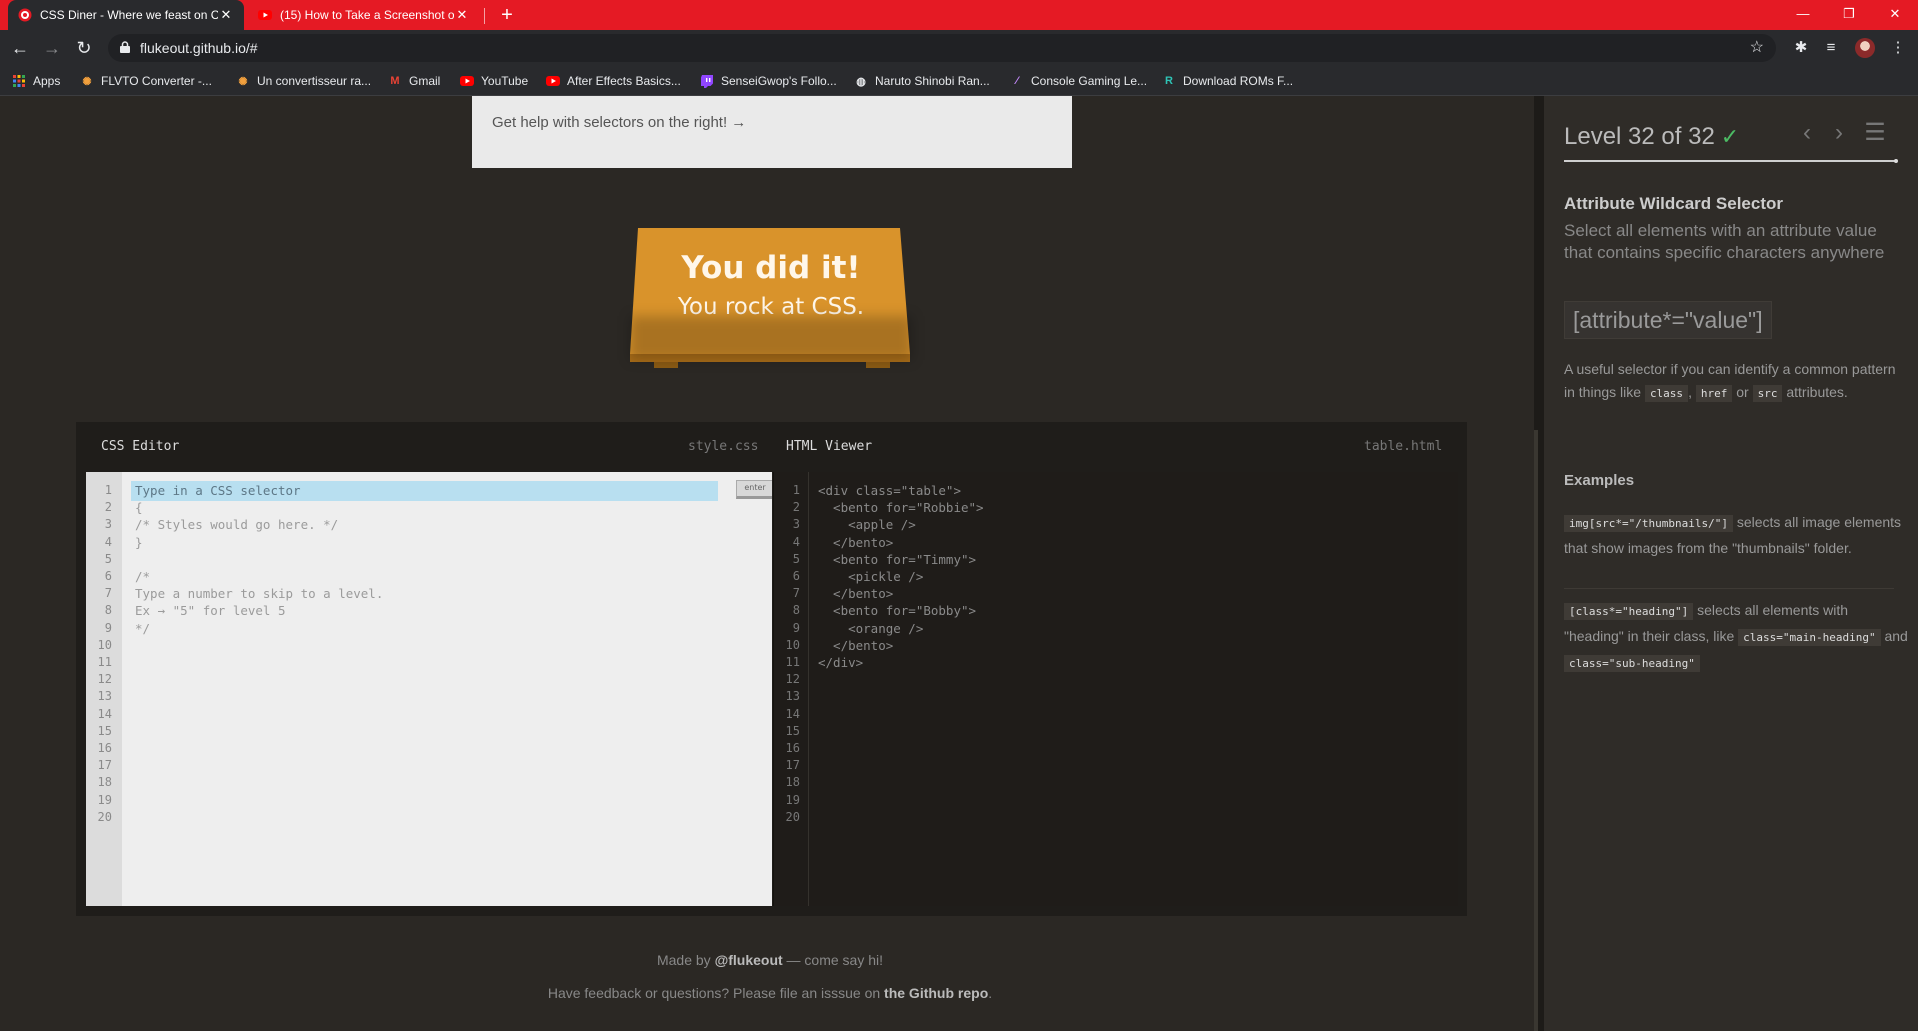 This screenshot has width=1918, height=1031. Describe the element at coordinates (424, 491) in the screenshot. I see `css-selector-input: Type in a CSS selector` at that location.